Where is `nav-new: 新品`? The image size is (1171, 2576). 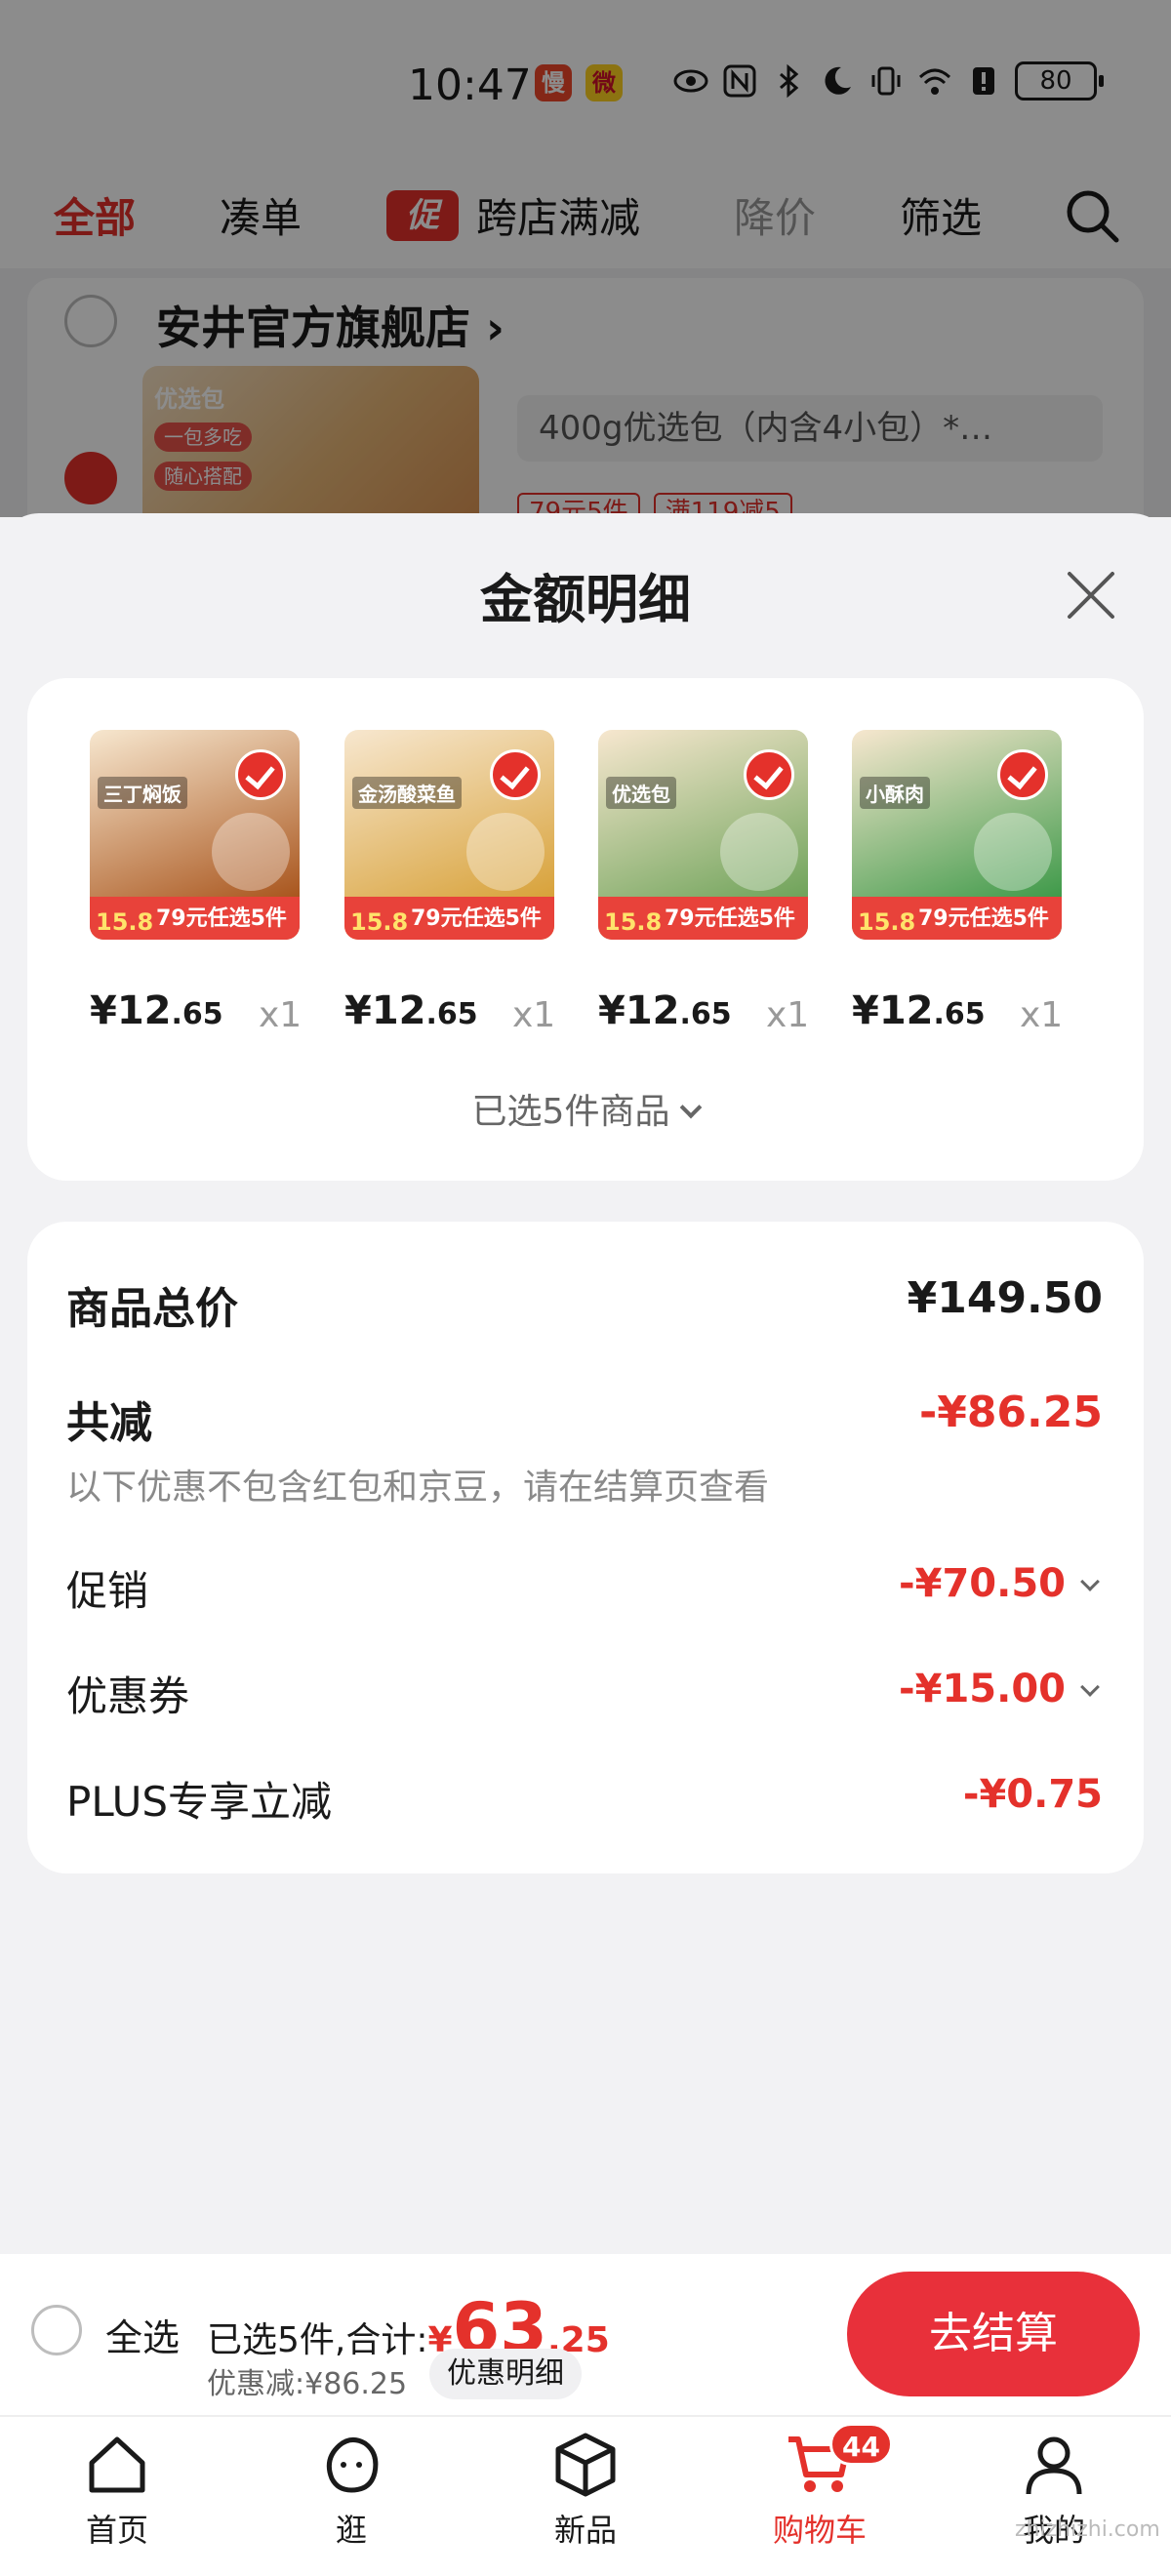 nav-new: 新品 is located at coordinates (585, 2490).